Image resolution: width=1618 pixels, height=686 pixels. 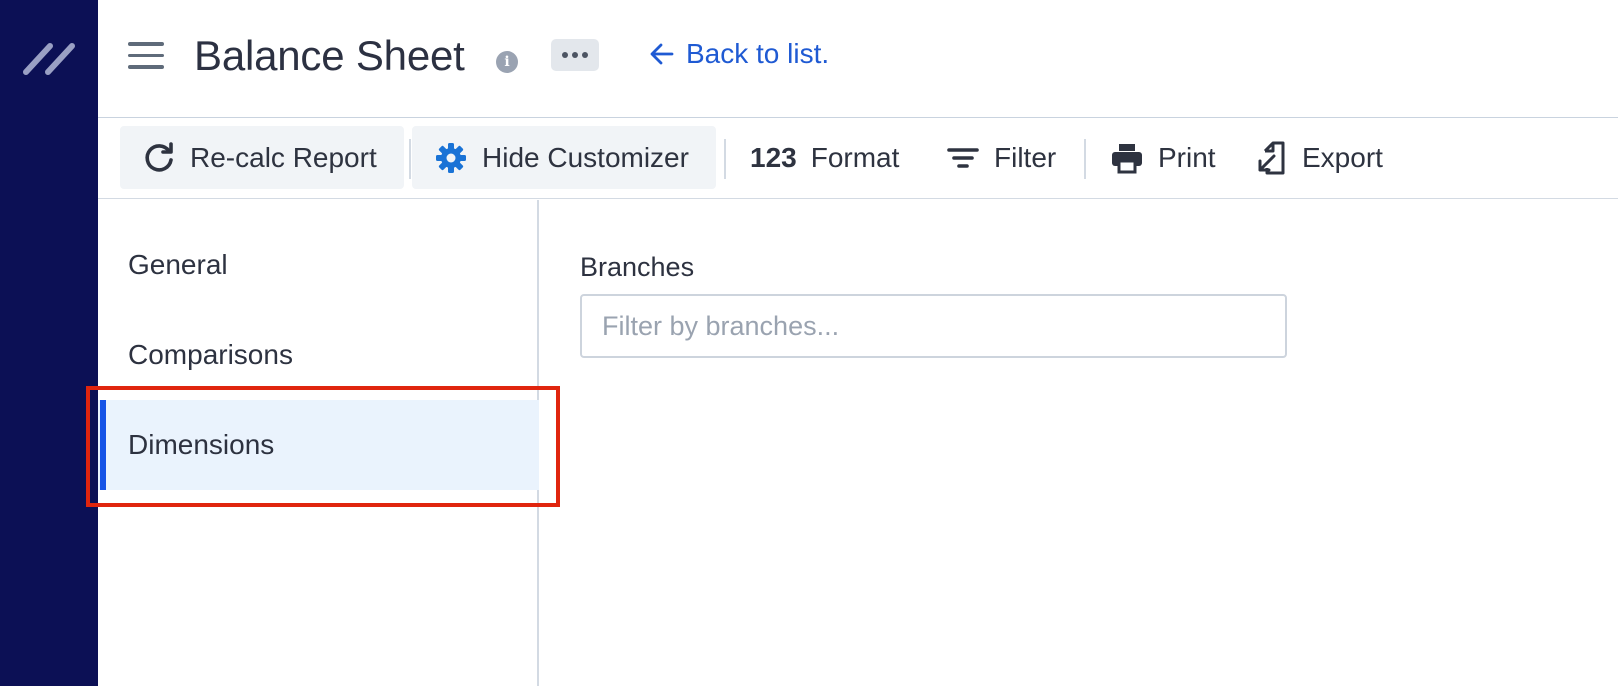 What do you see at coordinates (146, 57) in the screenshot?
I see `hamburger-icon` at bounding box center [146, 57].